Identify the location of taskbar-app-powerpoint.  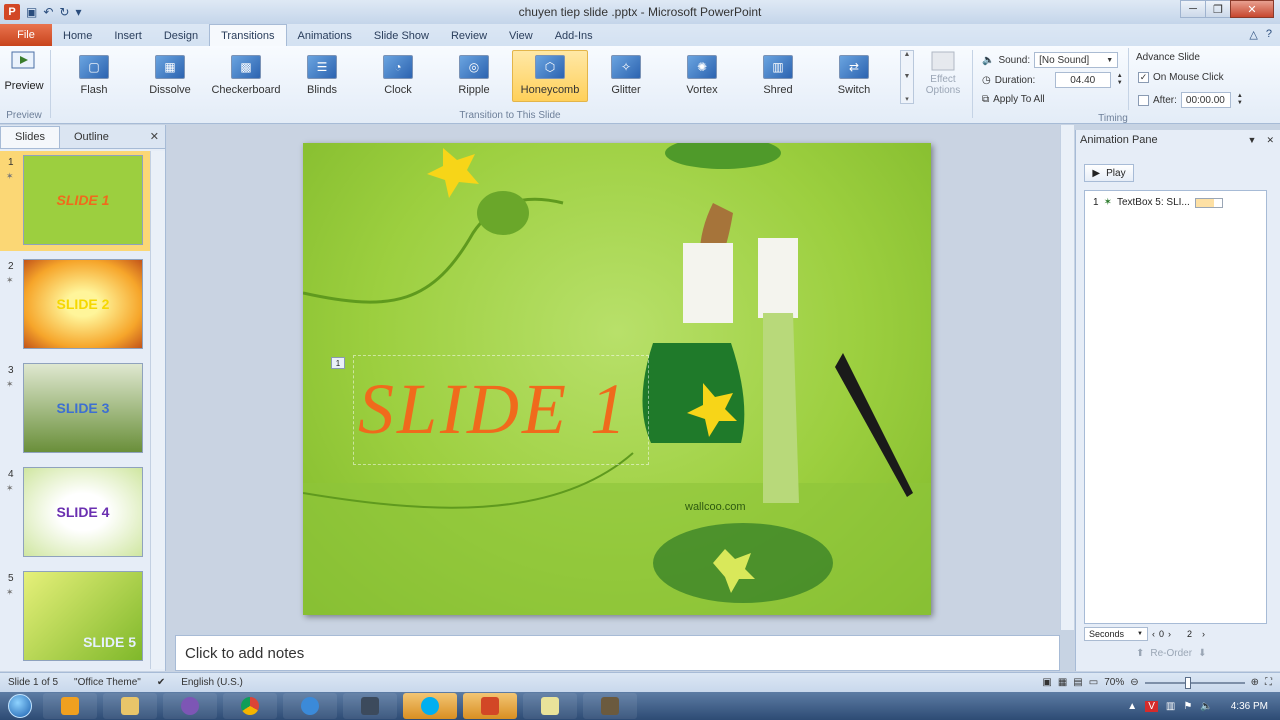
(490, 706).